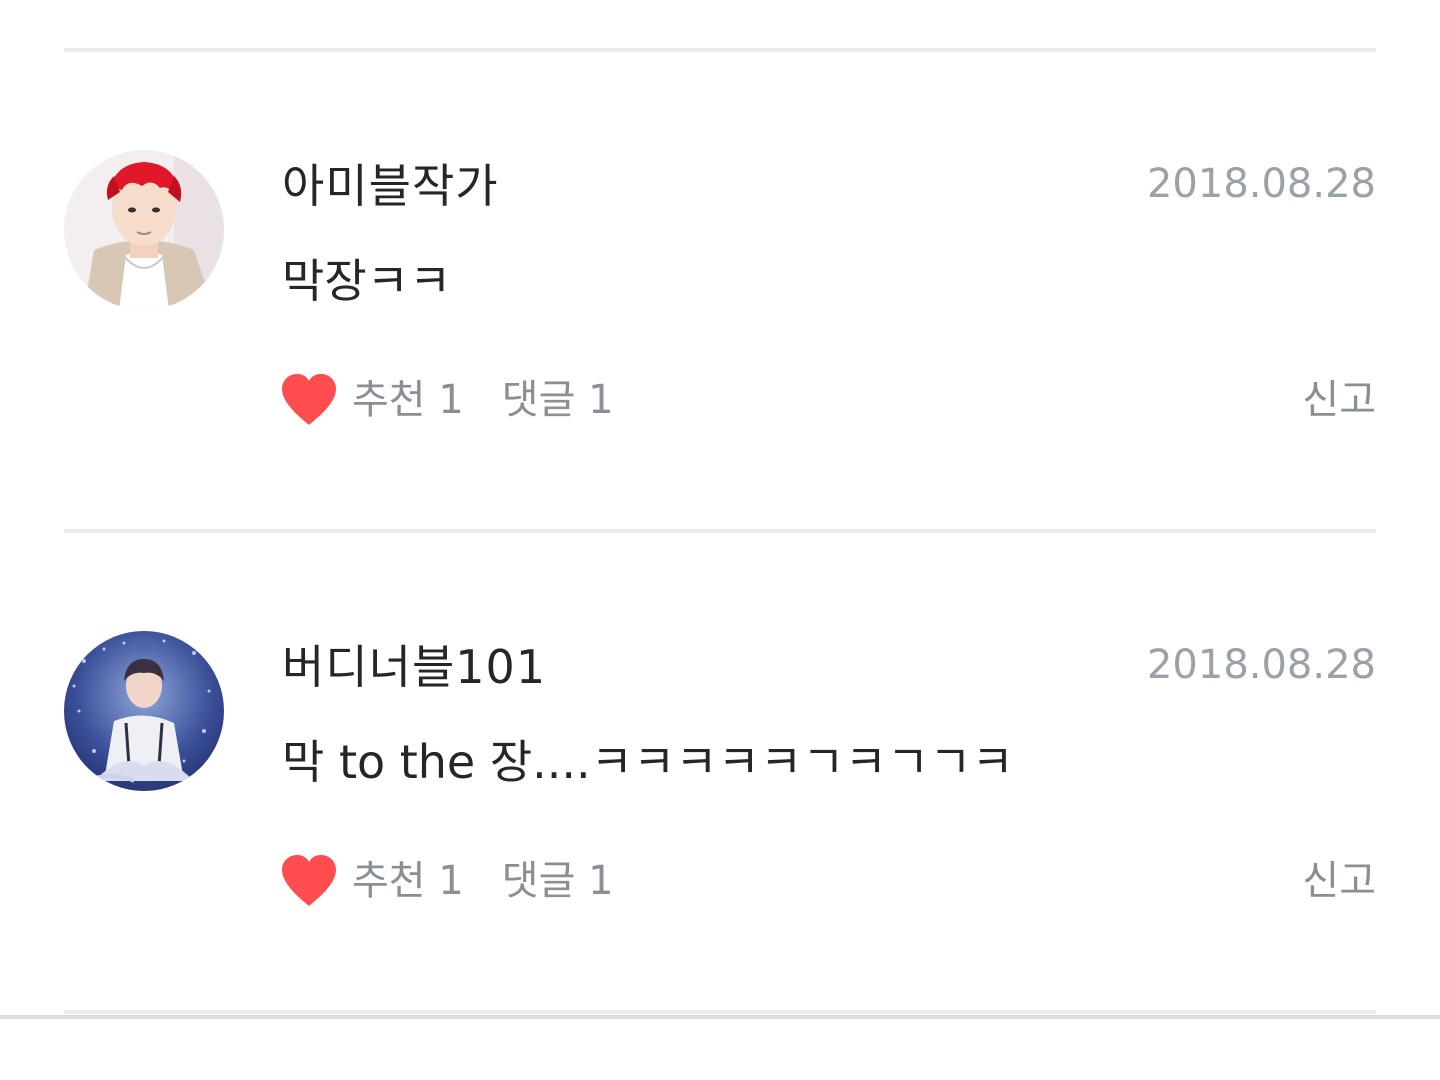  What do you see at coordinates (367, 281) in the screenshot?
I see `comment-text: 막장ㅋㅋ` at bounding box center [367, 281].